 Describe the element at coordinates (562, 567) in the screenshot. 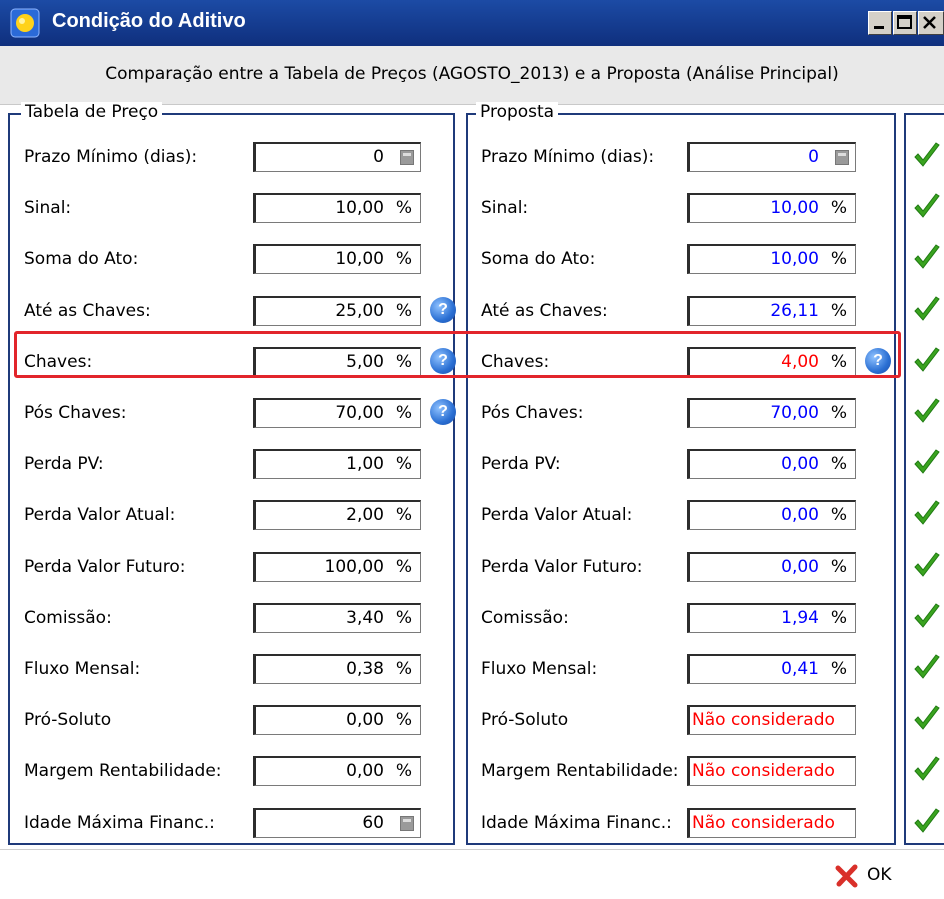

I see `proposta-label-8: Perda Valor Futuro:` at that location.